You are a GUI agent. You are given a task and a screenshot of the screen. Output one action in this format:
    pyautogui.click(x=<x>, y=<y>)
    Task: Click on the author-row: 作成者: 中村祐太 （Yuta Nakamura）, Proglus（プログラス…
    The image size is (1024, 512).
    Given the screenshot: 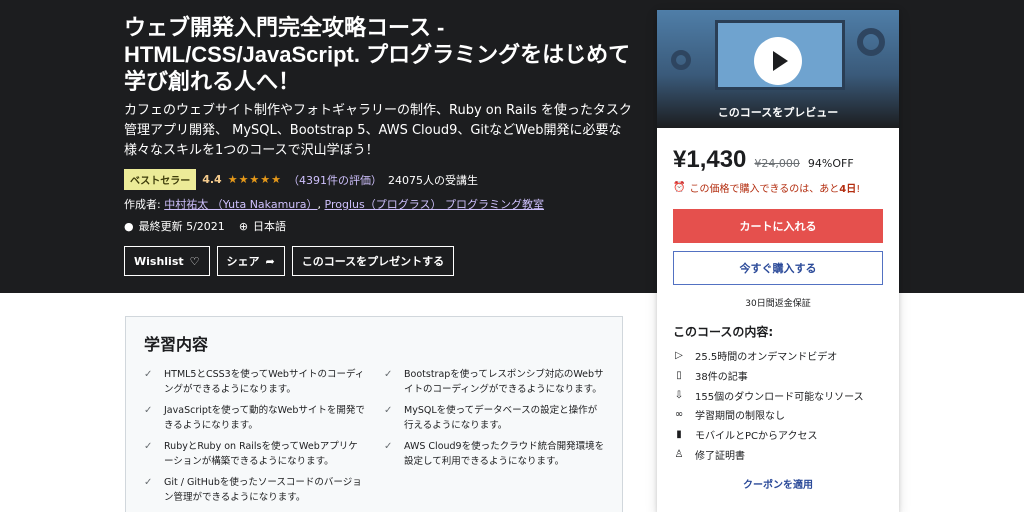 What is the action you would take?
    pyautogui.click(x=379, y=204)
    